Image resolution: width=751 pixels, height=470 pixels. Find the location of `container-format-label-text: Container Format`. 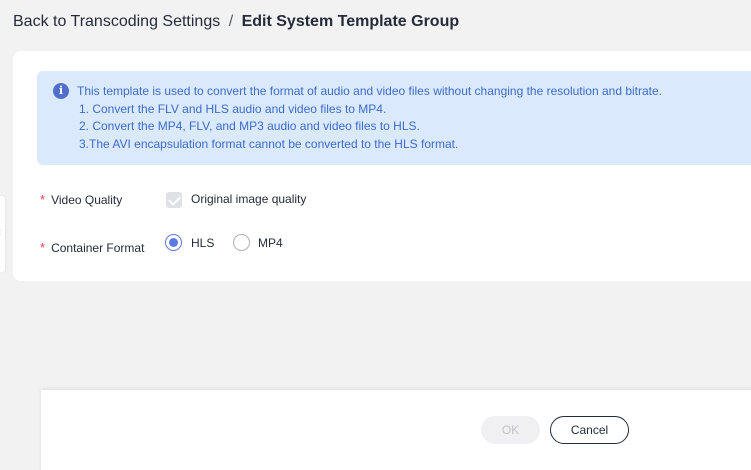

container-format-label-text: Container Format is located at coordinates (98, 248).